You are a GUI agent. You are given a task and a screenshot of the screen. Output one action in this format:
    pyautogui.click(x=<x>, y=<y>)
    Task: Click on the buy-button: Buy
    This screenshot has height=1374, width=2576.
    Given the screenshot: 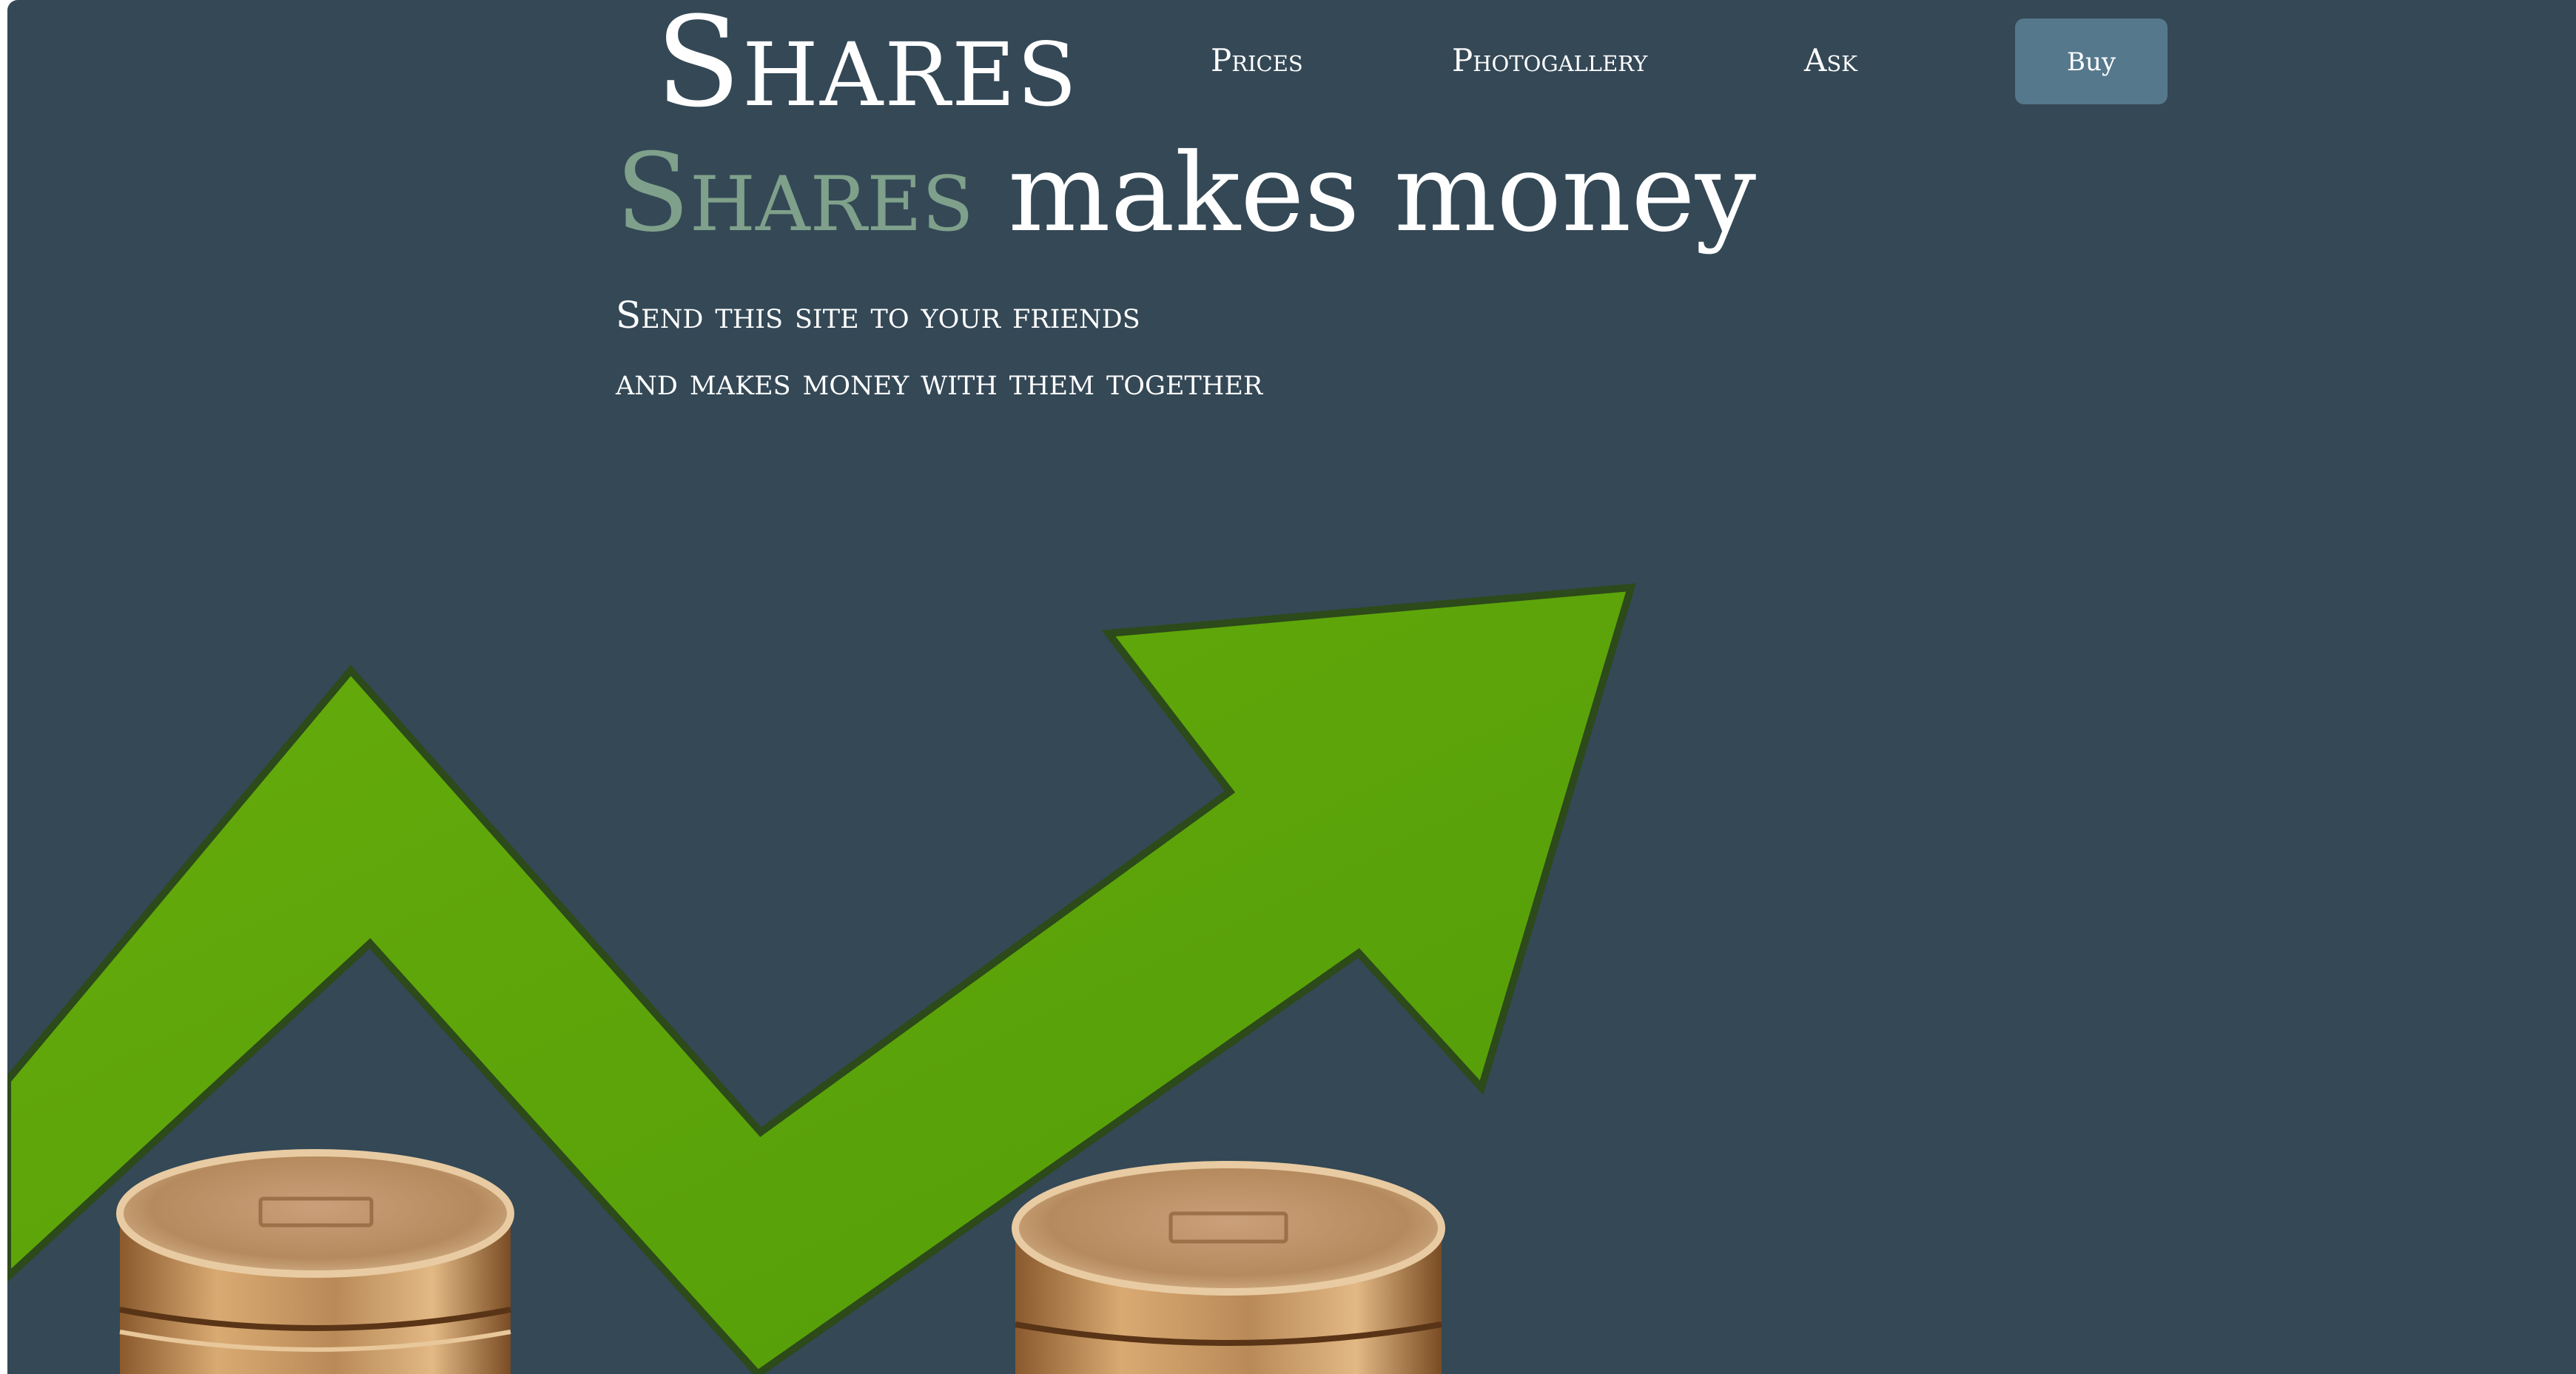 What is the action you would take?
    pyautogui.click(x=2091, y=61)
    